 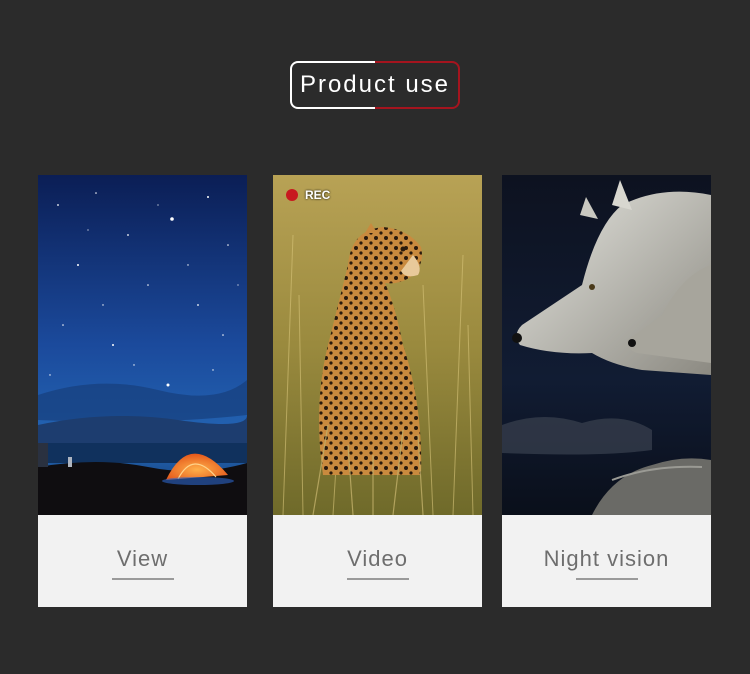 I want to click on card-label: Night vision, so click(x=606, y=559).